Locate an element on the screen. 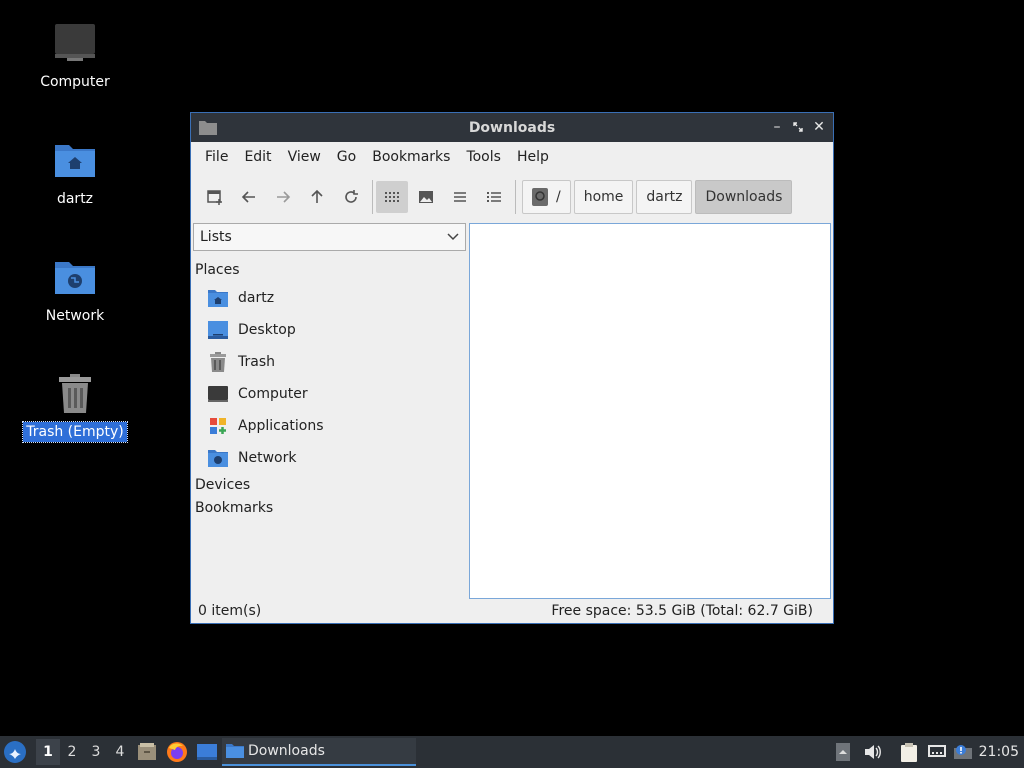 The height and width of the screenshot is (768, 1024). network-status-button is located at coordinates (937, 752).